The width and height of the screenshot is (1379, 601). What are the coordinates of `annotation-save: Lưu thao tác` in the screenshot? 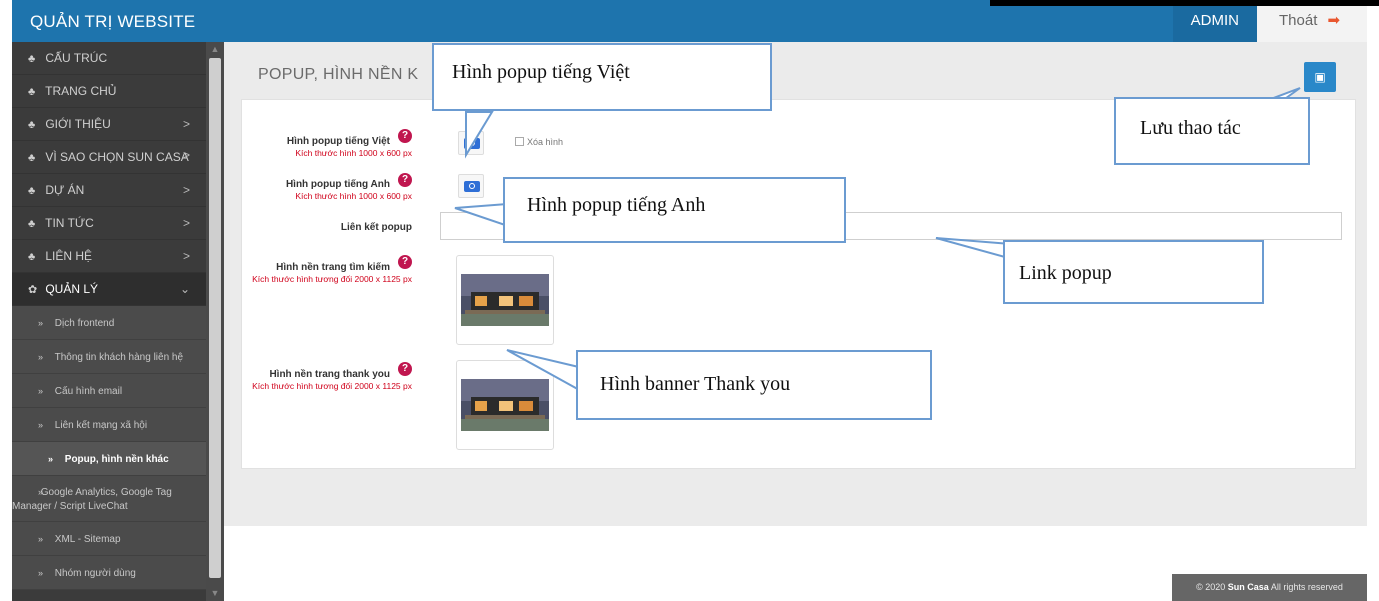 It's located at (1212, 131).